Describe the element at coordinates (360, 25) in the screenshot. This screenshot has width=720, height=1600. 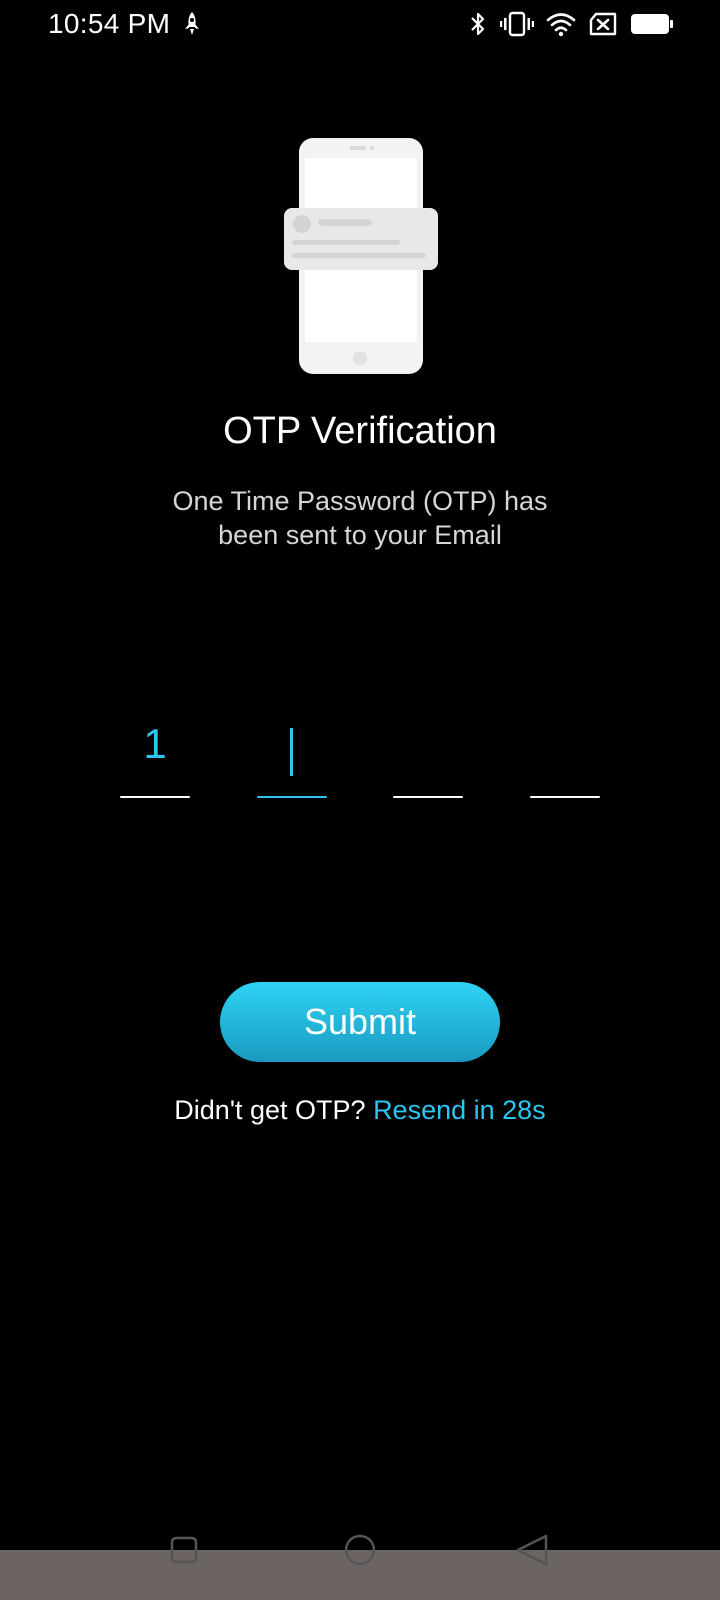
I see `status-bar: 10:54 PM` at that location.